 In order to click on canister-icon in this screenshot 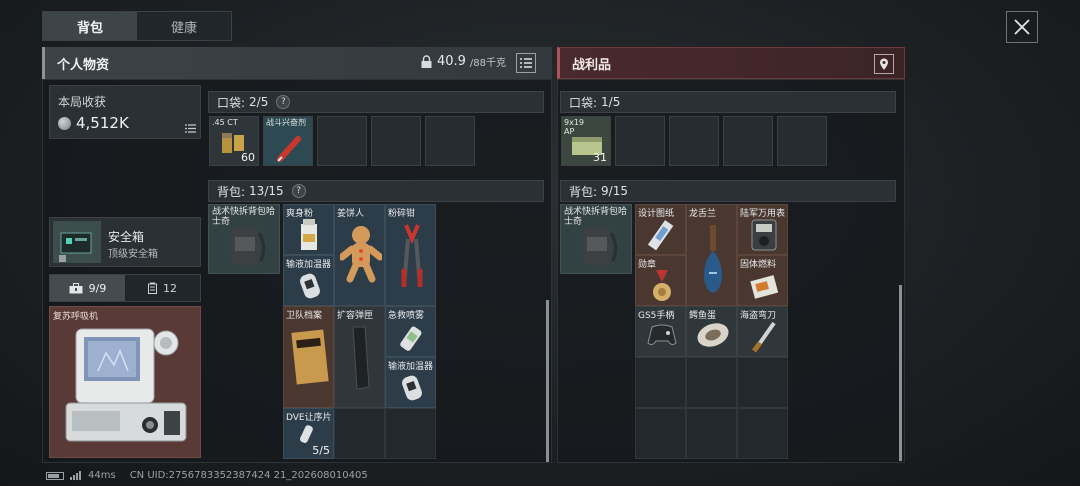, I will do `click(152, 288)`.